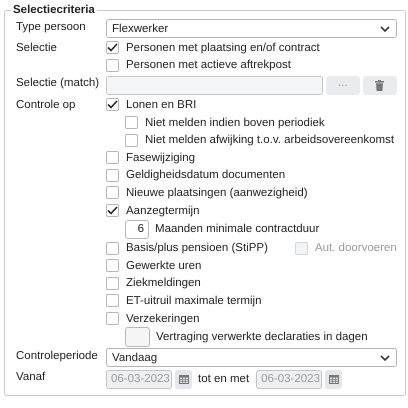 This screenshot has width=408, height=408. What do you see at coordinates (57, 356) in the screenshot?
I see `field-label: Controleperiode` at bounding box center [57, 356].